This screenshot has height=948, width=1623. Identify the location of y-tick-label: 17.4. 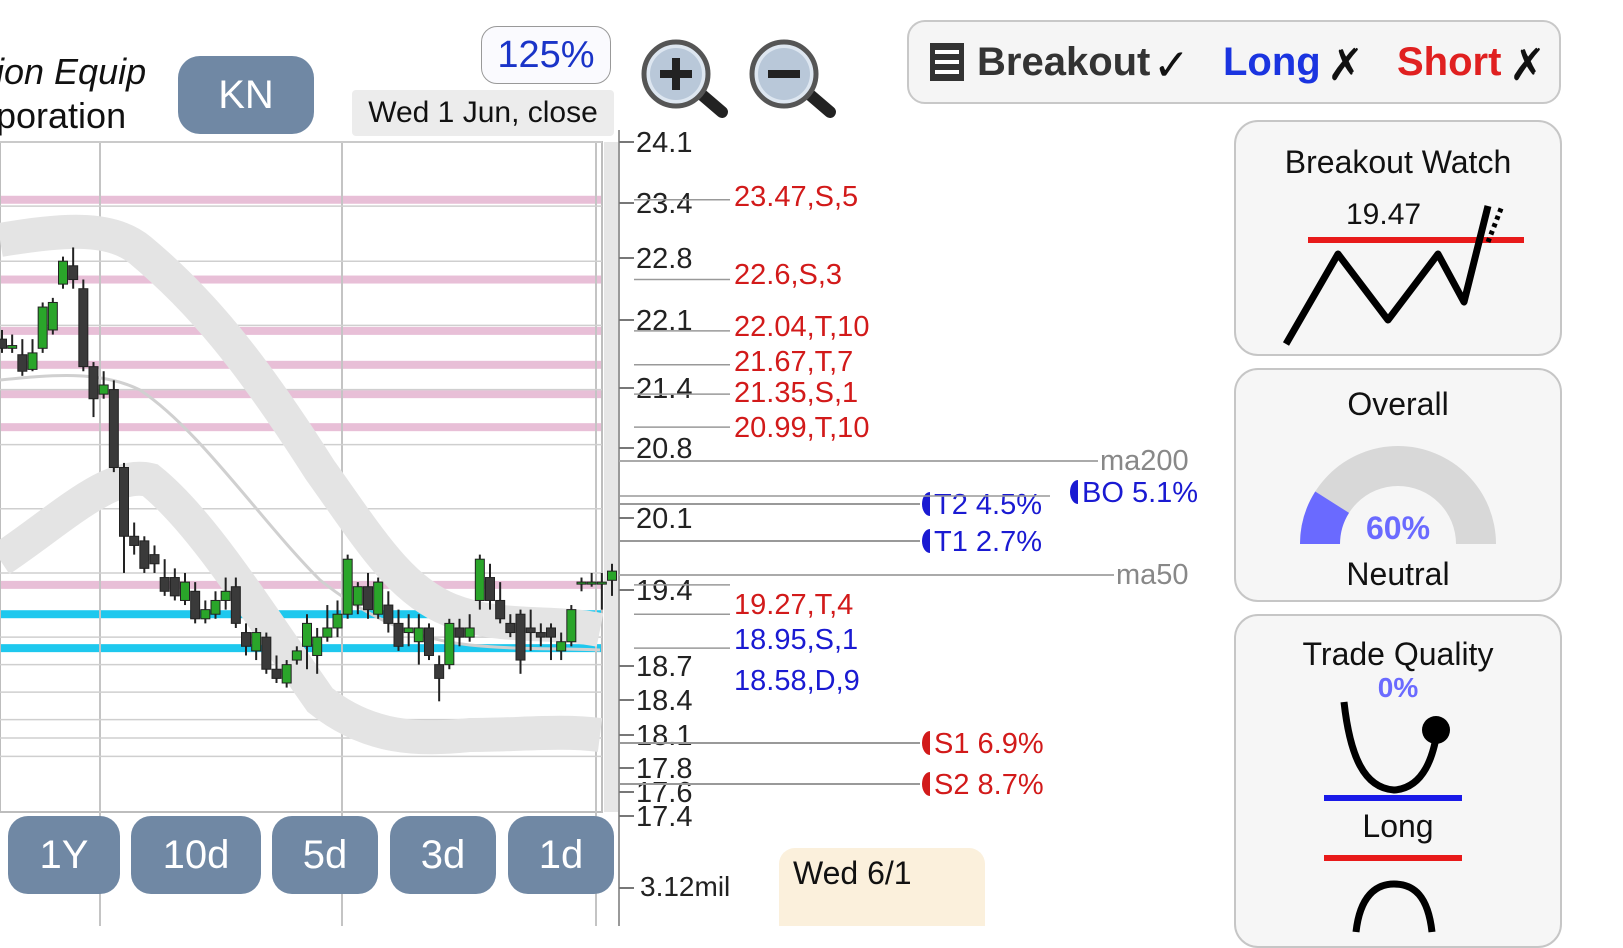
(664, 817).